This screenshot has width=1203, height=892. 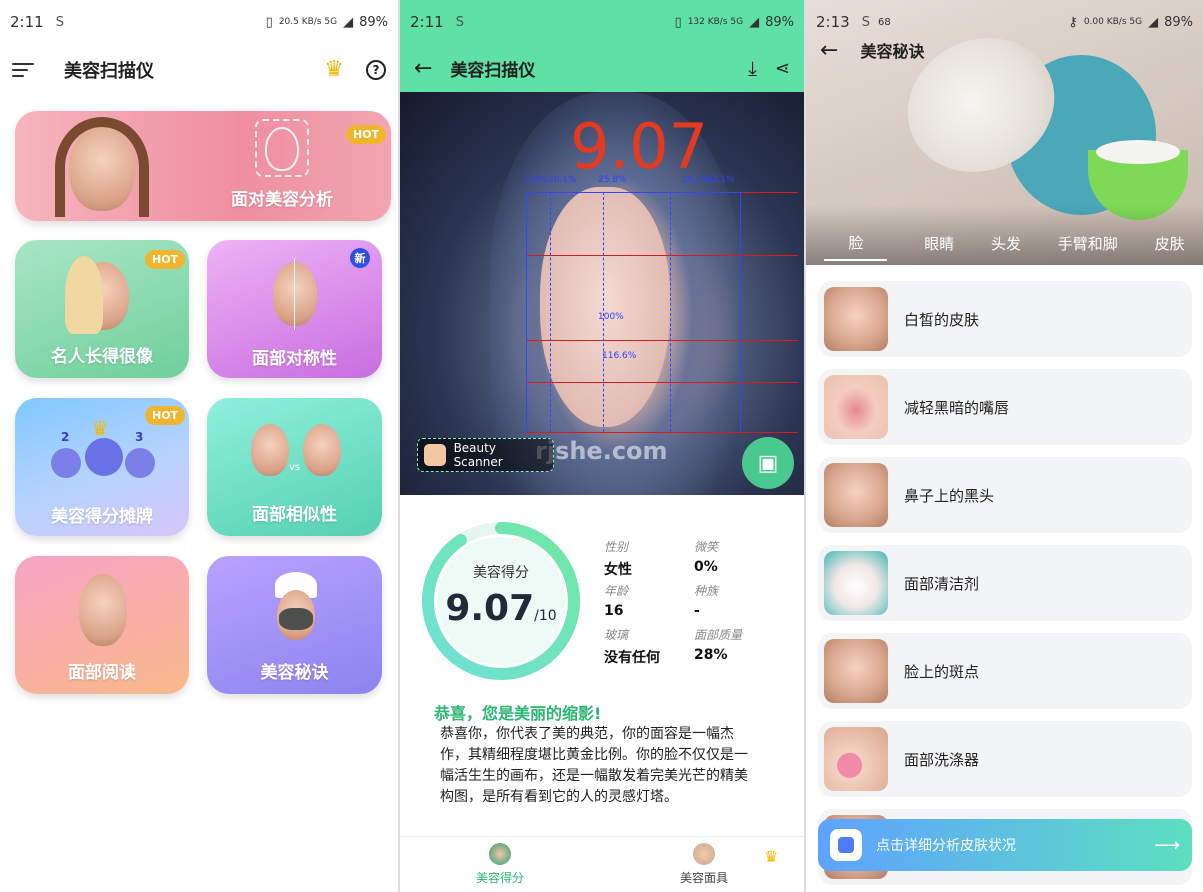 I want to click on category-tabs: 脸 眼睛 头发 手臂和脚 皮肤, so click(x=1004, y=246).